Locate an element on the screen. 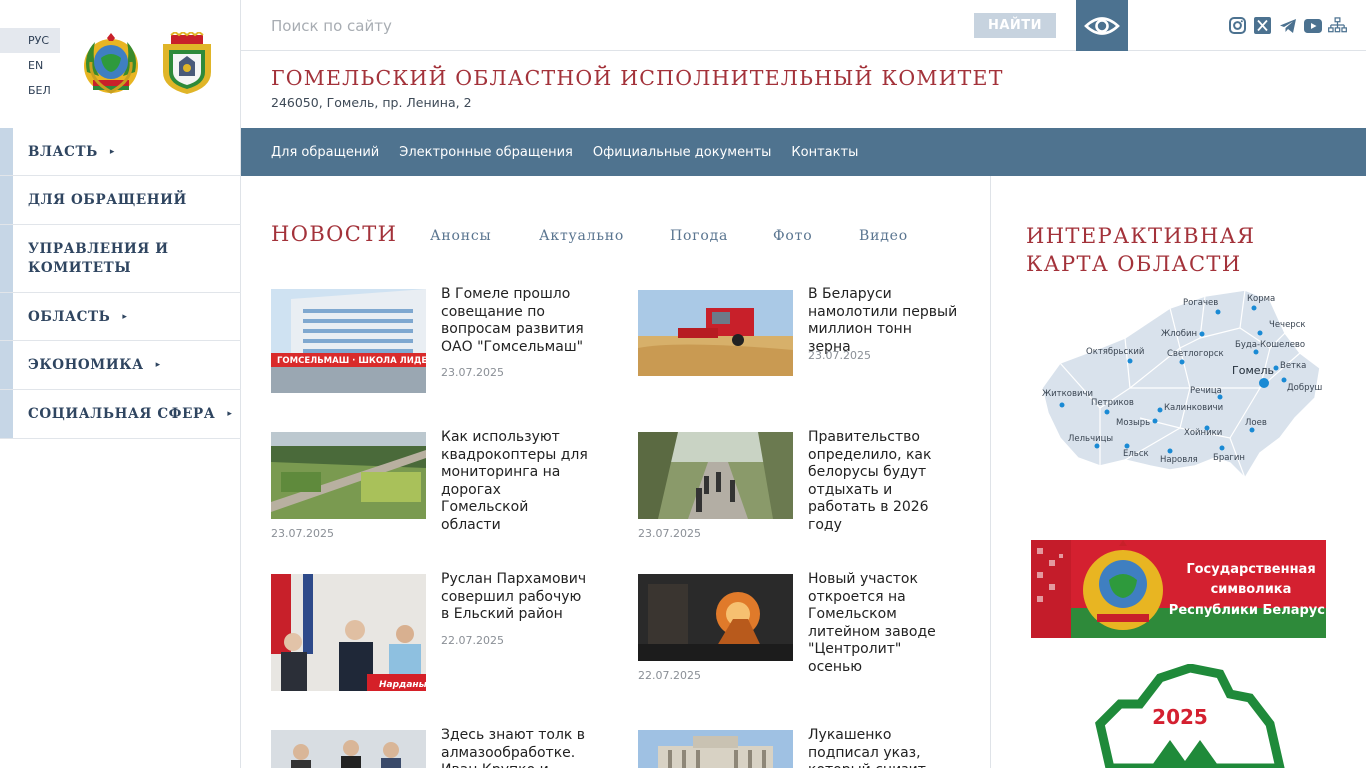 The height and width of the screenshot is (768, 1366). news-heading: НОВОСТИ is located at coordinates (334, 234).